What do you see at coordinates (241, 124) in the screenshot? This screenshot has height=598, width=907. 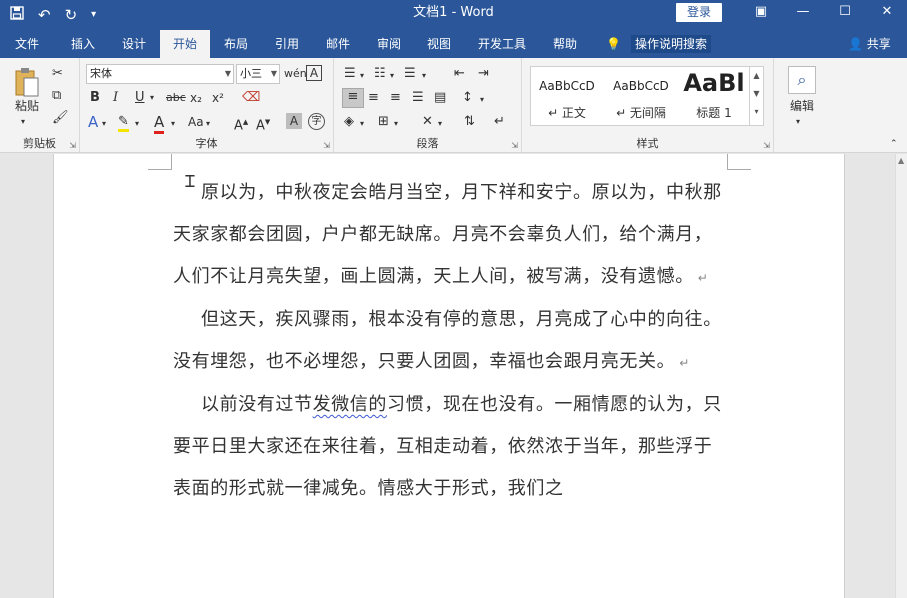 I see `grow-font-icon: A▲` at bounding box center [241, 124].